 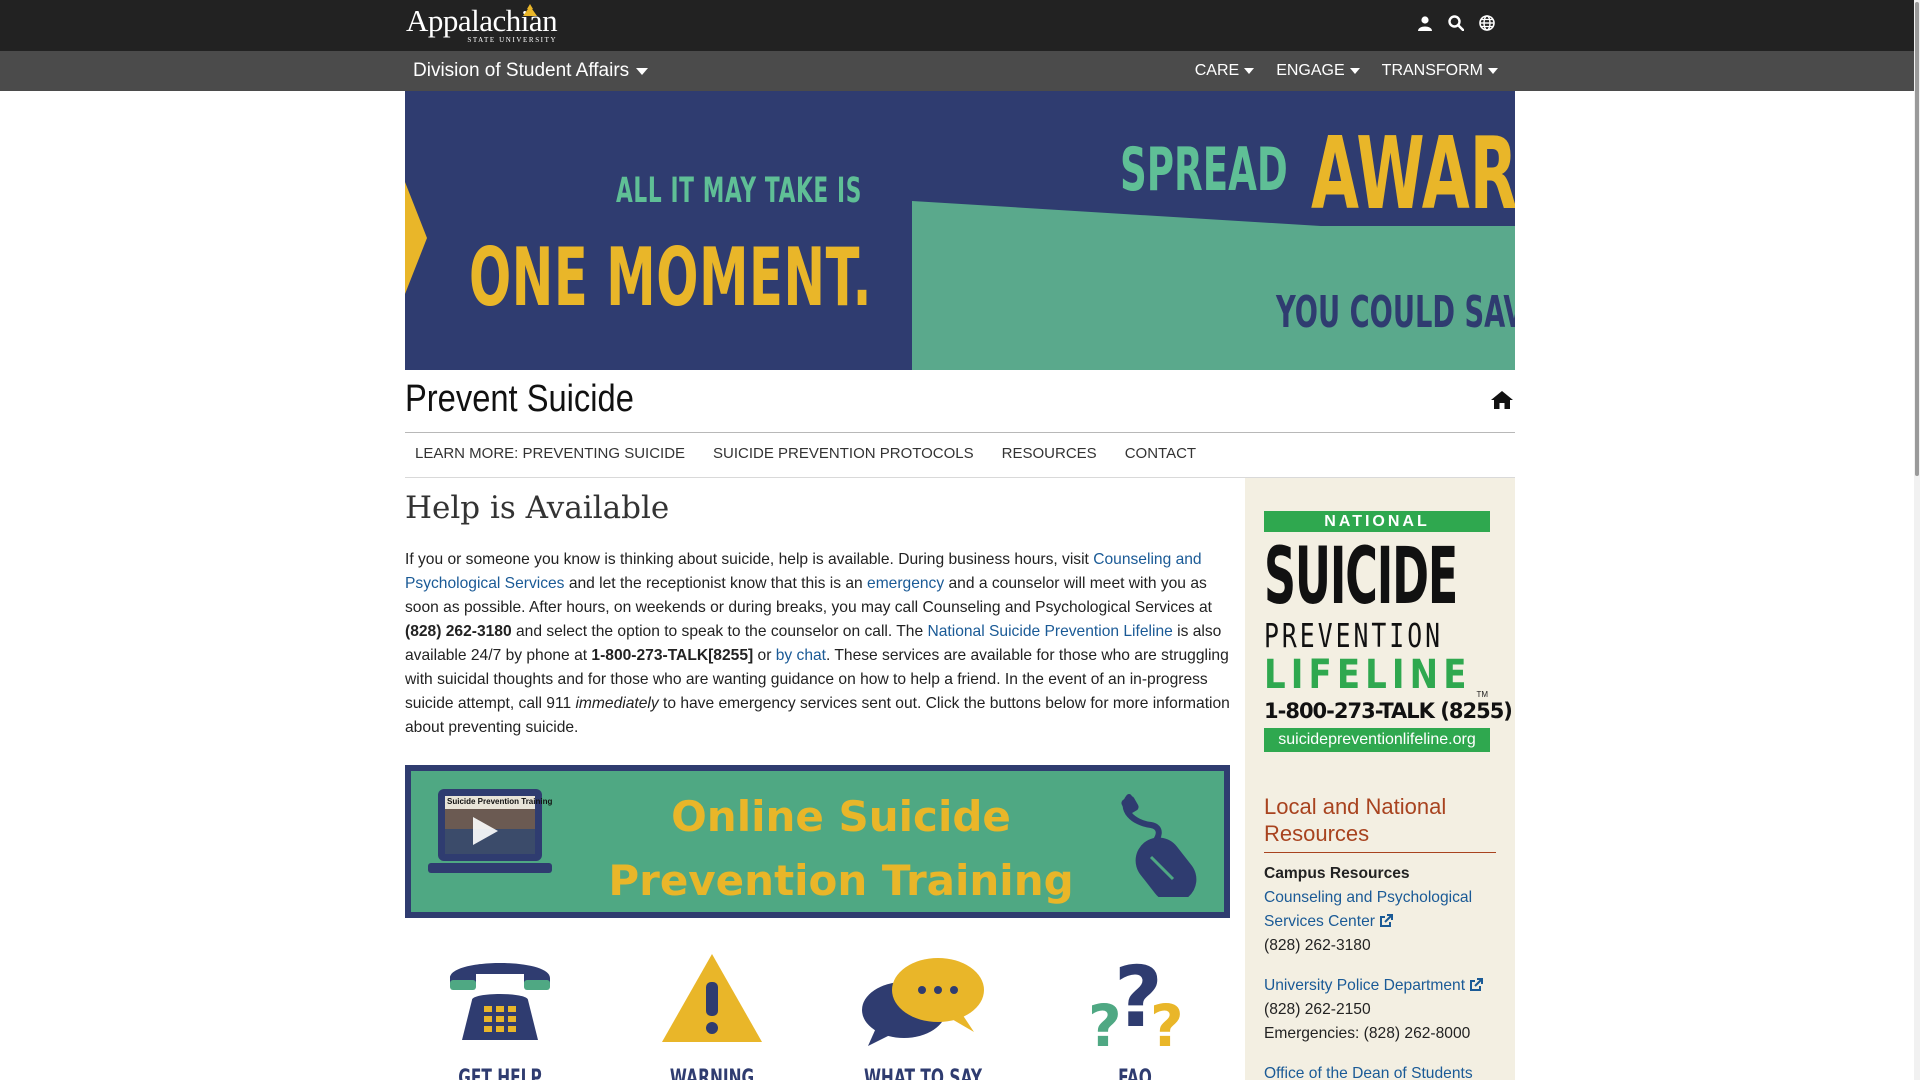 I want to click on lifeline-phone: 1-800-273-TALK (8255), so click(x=1388, y=711).